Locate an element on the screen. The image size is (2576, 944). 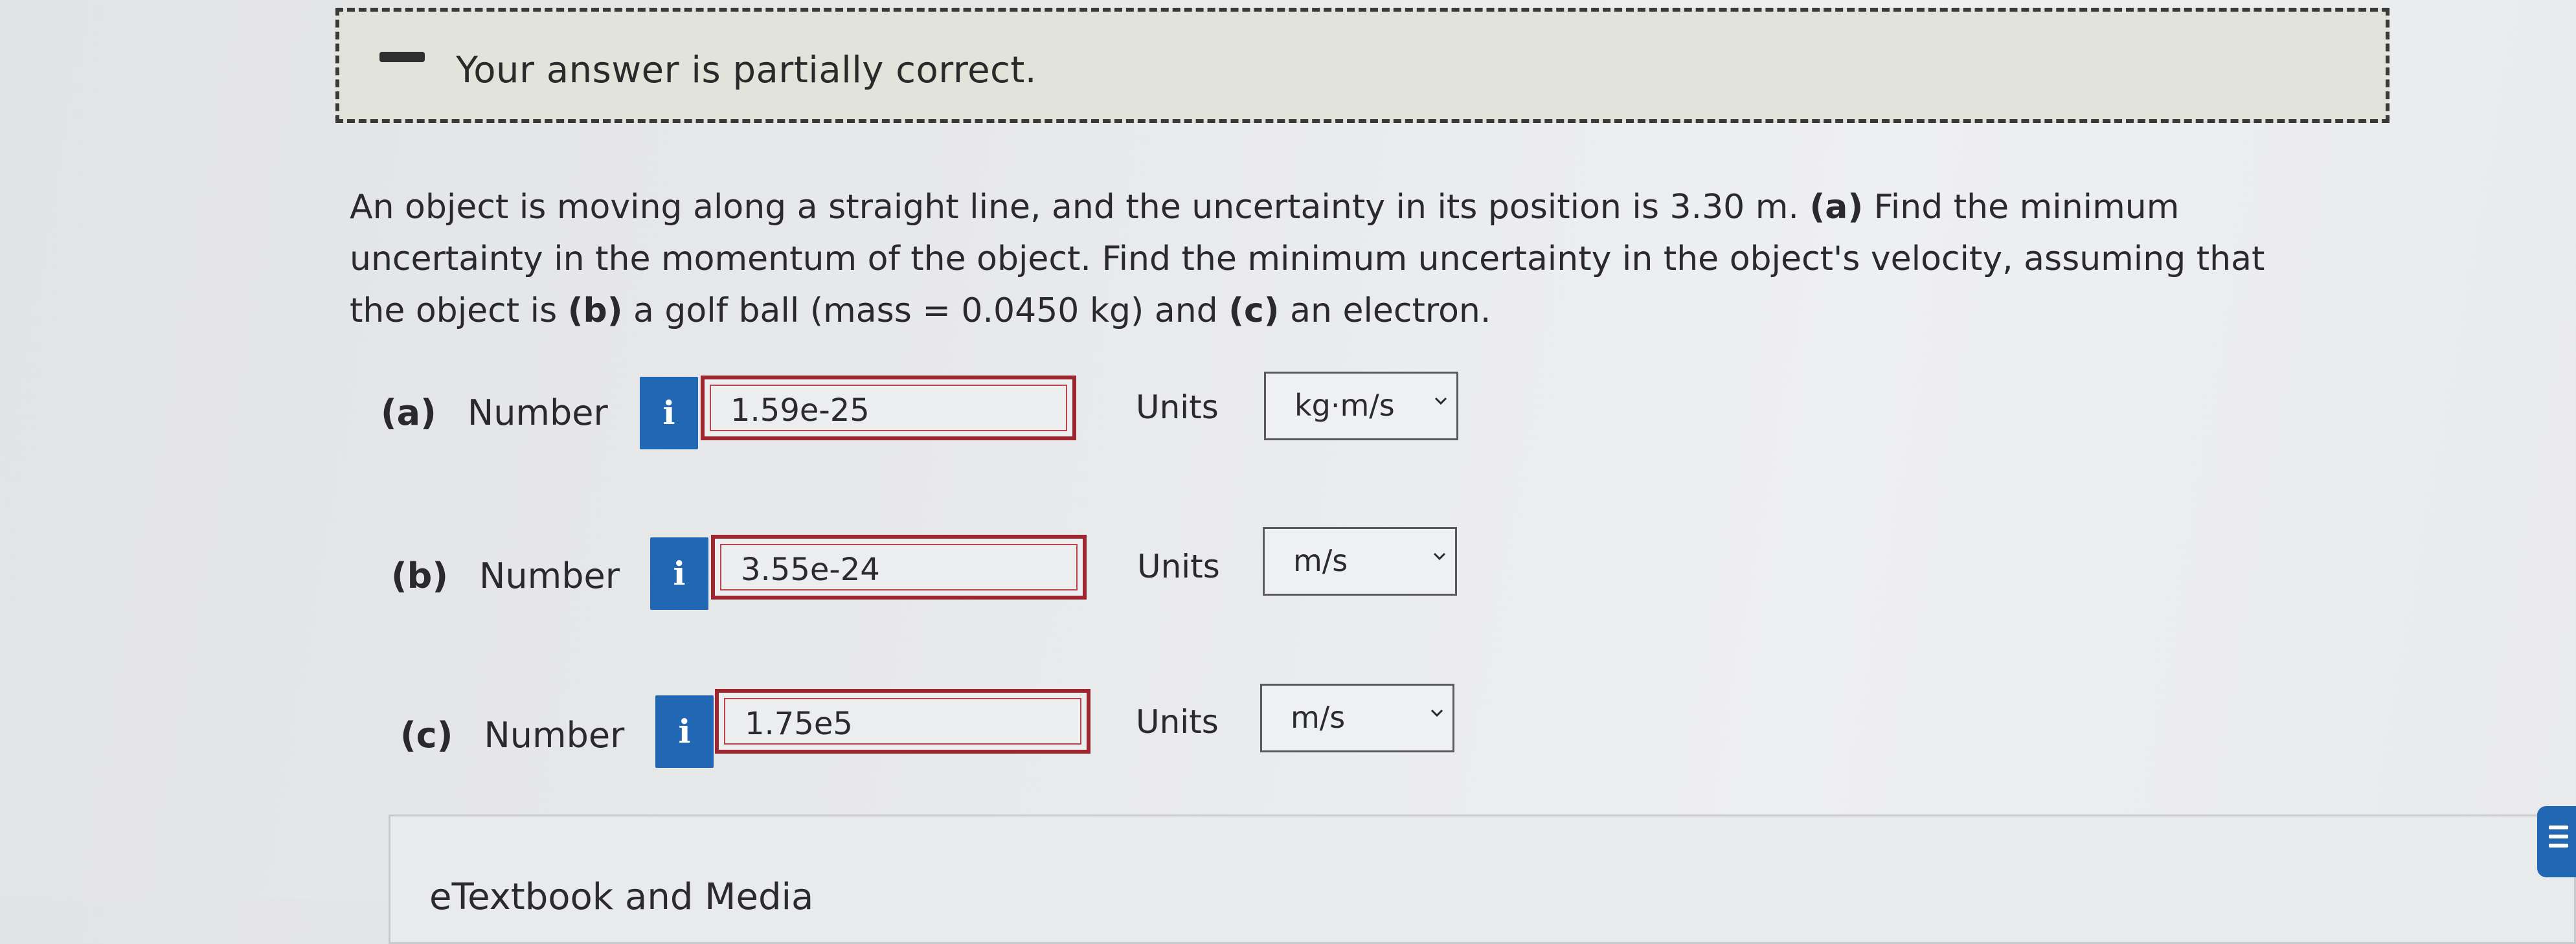
side-menu-tab is located at coordinates (2556, 842).